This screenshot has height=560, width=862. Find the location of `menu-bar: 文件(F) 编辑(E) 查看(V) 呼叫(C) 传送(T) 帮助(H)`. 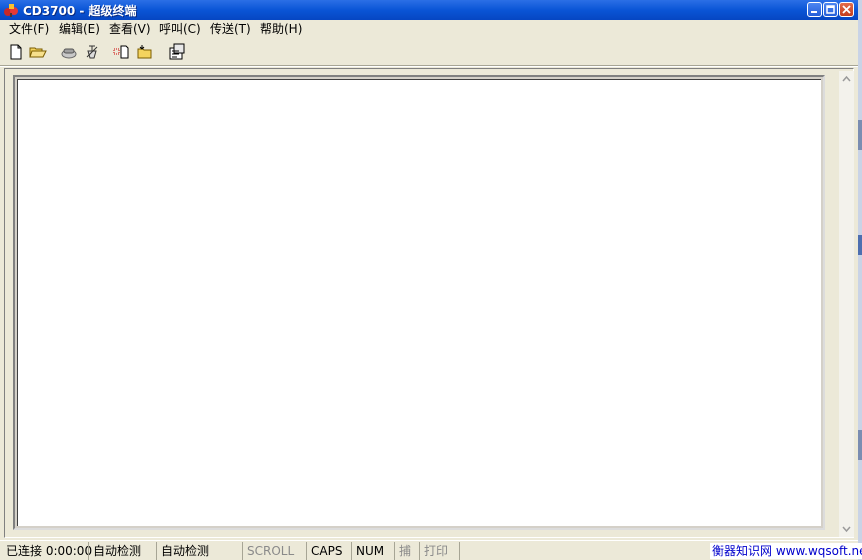

menu-bar: 文件(F) 编辑(E) 查看(V) 呼叫(C) 传送(T) 帮助(H) is located at coordinates (429, 29).